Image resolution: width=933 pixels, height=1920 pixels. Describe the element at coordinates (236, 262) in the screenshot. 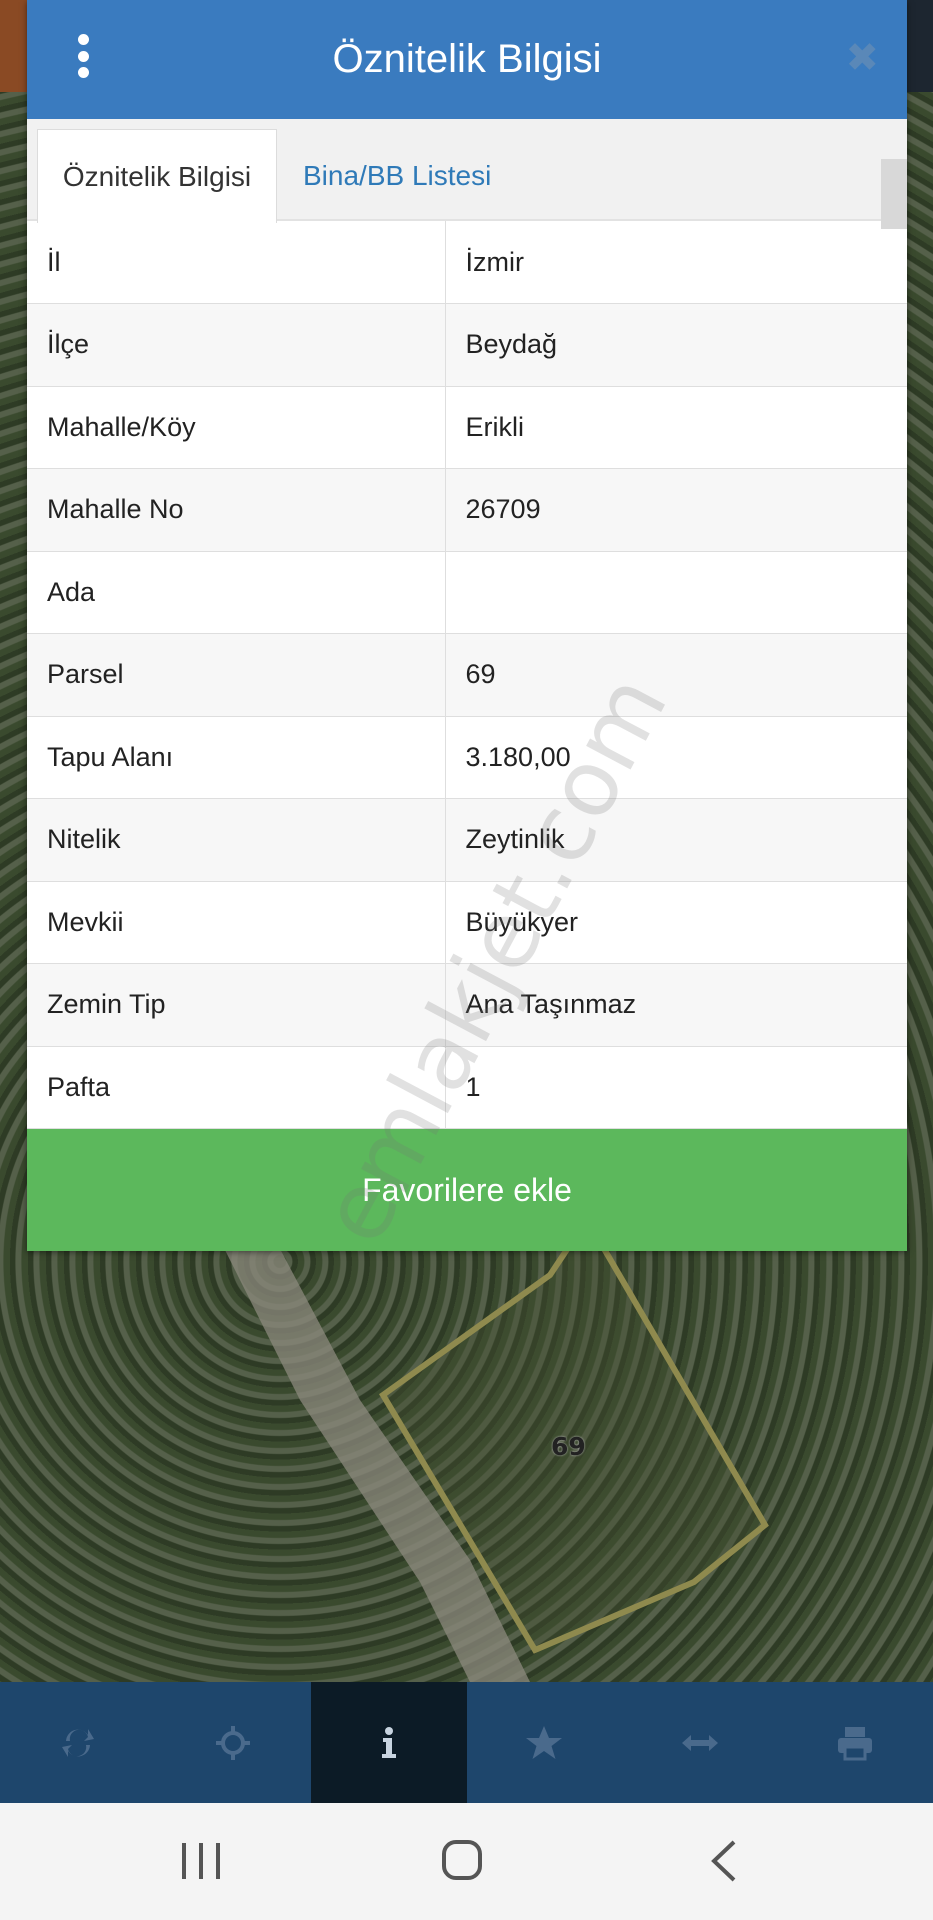

I see `row-key: İl` at that location.